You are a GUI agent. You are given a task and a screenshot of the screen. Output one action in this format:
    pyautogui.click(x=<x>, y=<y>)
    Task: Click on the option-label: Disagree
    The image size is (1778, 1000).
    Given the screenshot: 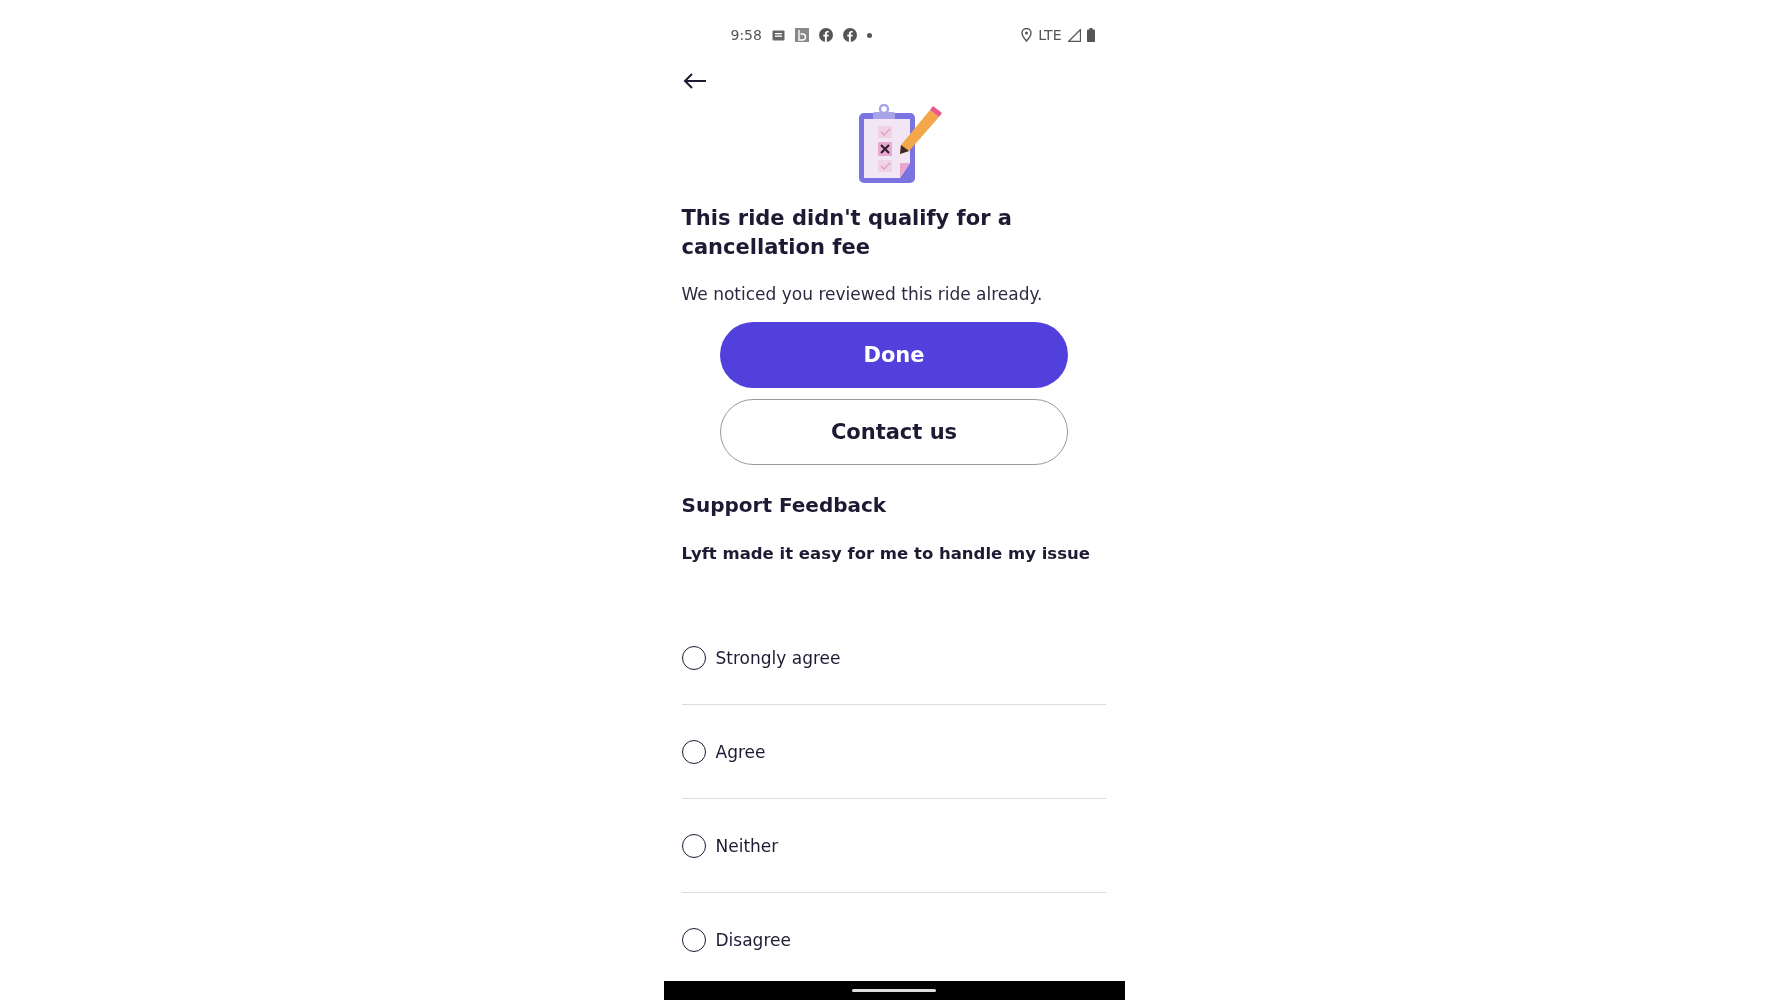 What is the action you would take?
    pyautogui.click(x=753, y=939)
    